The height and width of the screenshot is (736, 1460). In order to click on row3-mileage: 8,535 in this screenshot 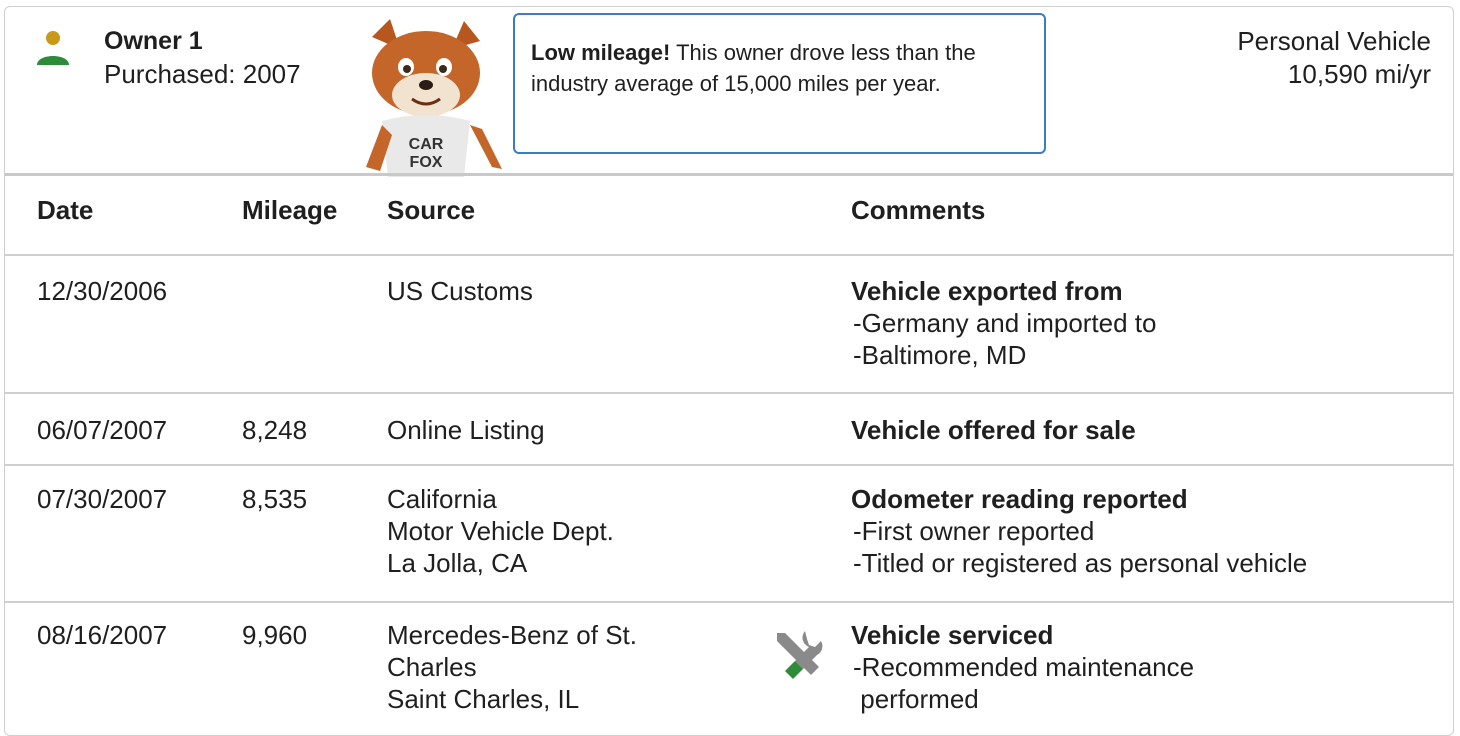, I will do `click(275, 499)`.